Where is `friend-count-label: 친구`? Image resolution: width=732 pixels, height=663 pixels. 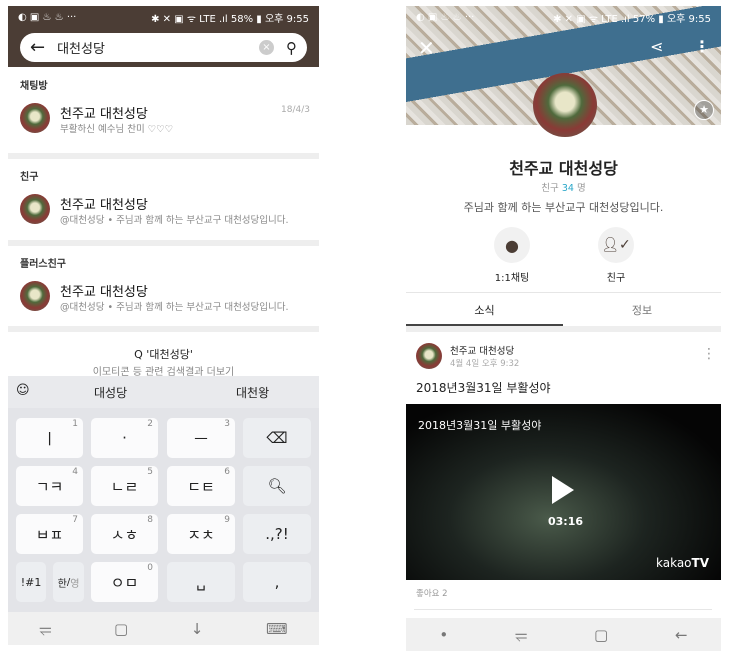 friend-count-label: 친구 is located at coordinates (550, 188).